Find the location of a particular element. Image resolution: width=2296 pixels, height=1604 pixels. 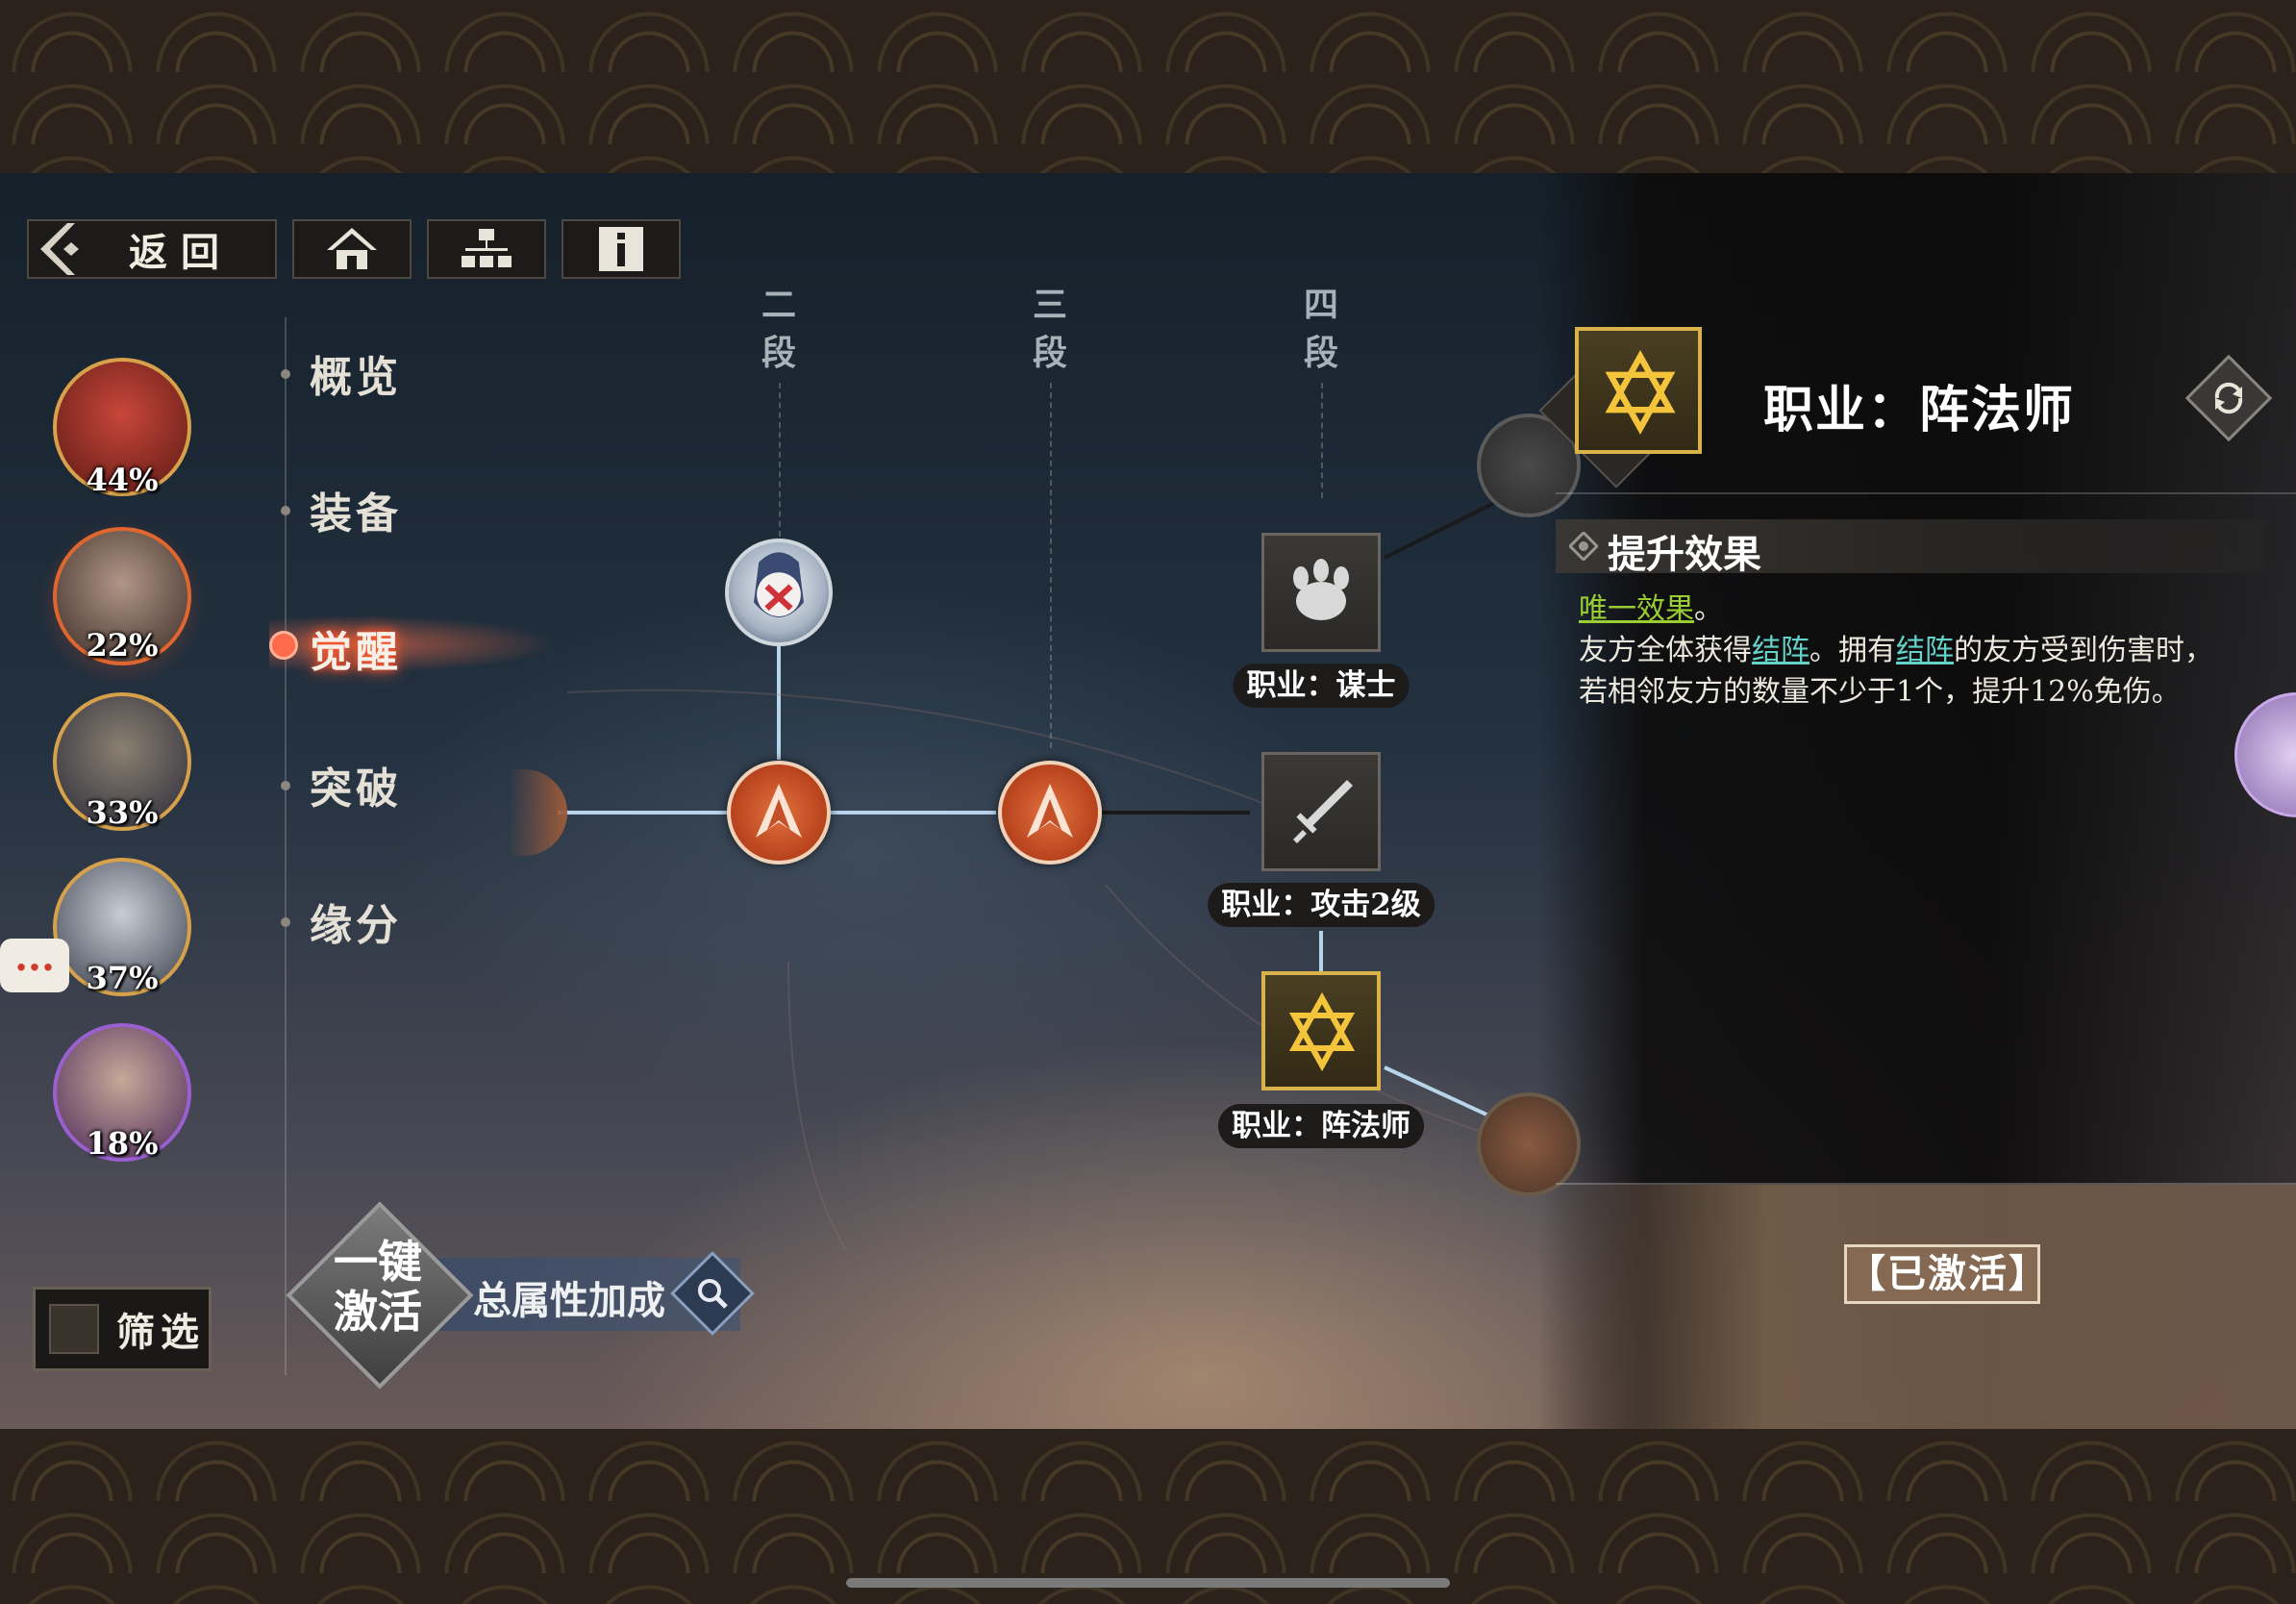

claw-icon is located at coordinates (1321, 589).